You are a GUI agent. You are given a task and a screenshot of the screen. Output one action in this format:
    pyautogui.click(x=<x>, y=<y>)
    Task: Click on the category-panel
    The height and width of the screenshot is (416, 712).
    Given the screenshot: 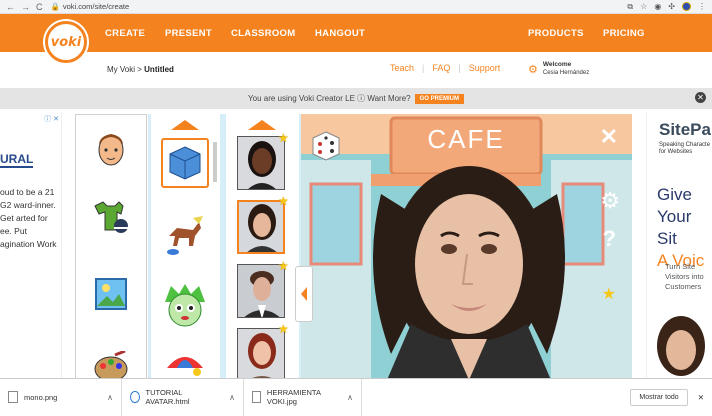 What is the action you would take?
    pyautogui.click(x=111, y=247)
    